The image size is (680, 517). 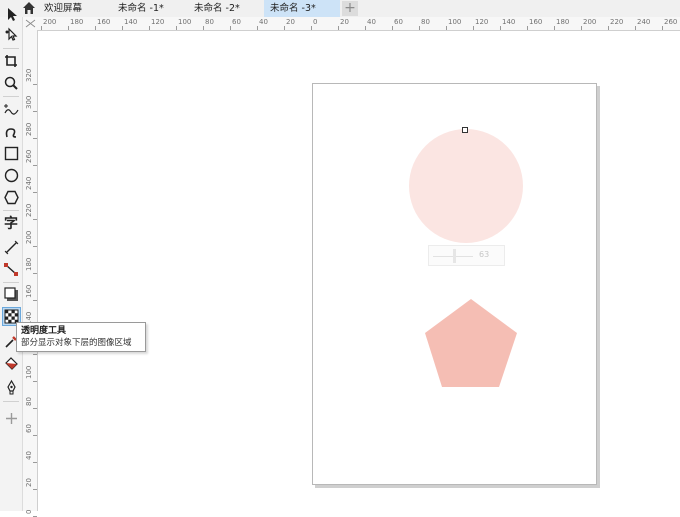 What do you see at coordinates (81, 337) in the screenshot?
I see `tool-tooltip: 透明度工具 部分显示对象下层的图像区域` at bounding box center [81, 337].